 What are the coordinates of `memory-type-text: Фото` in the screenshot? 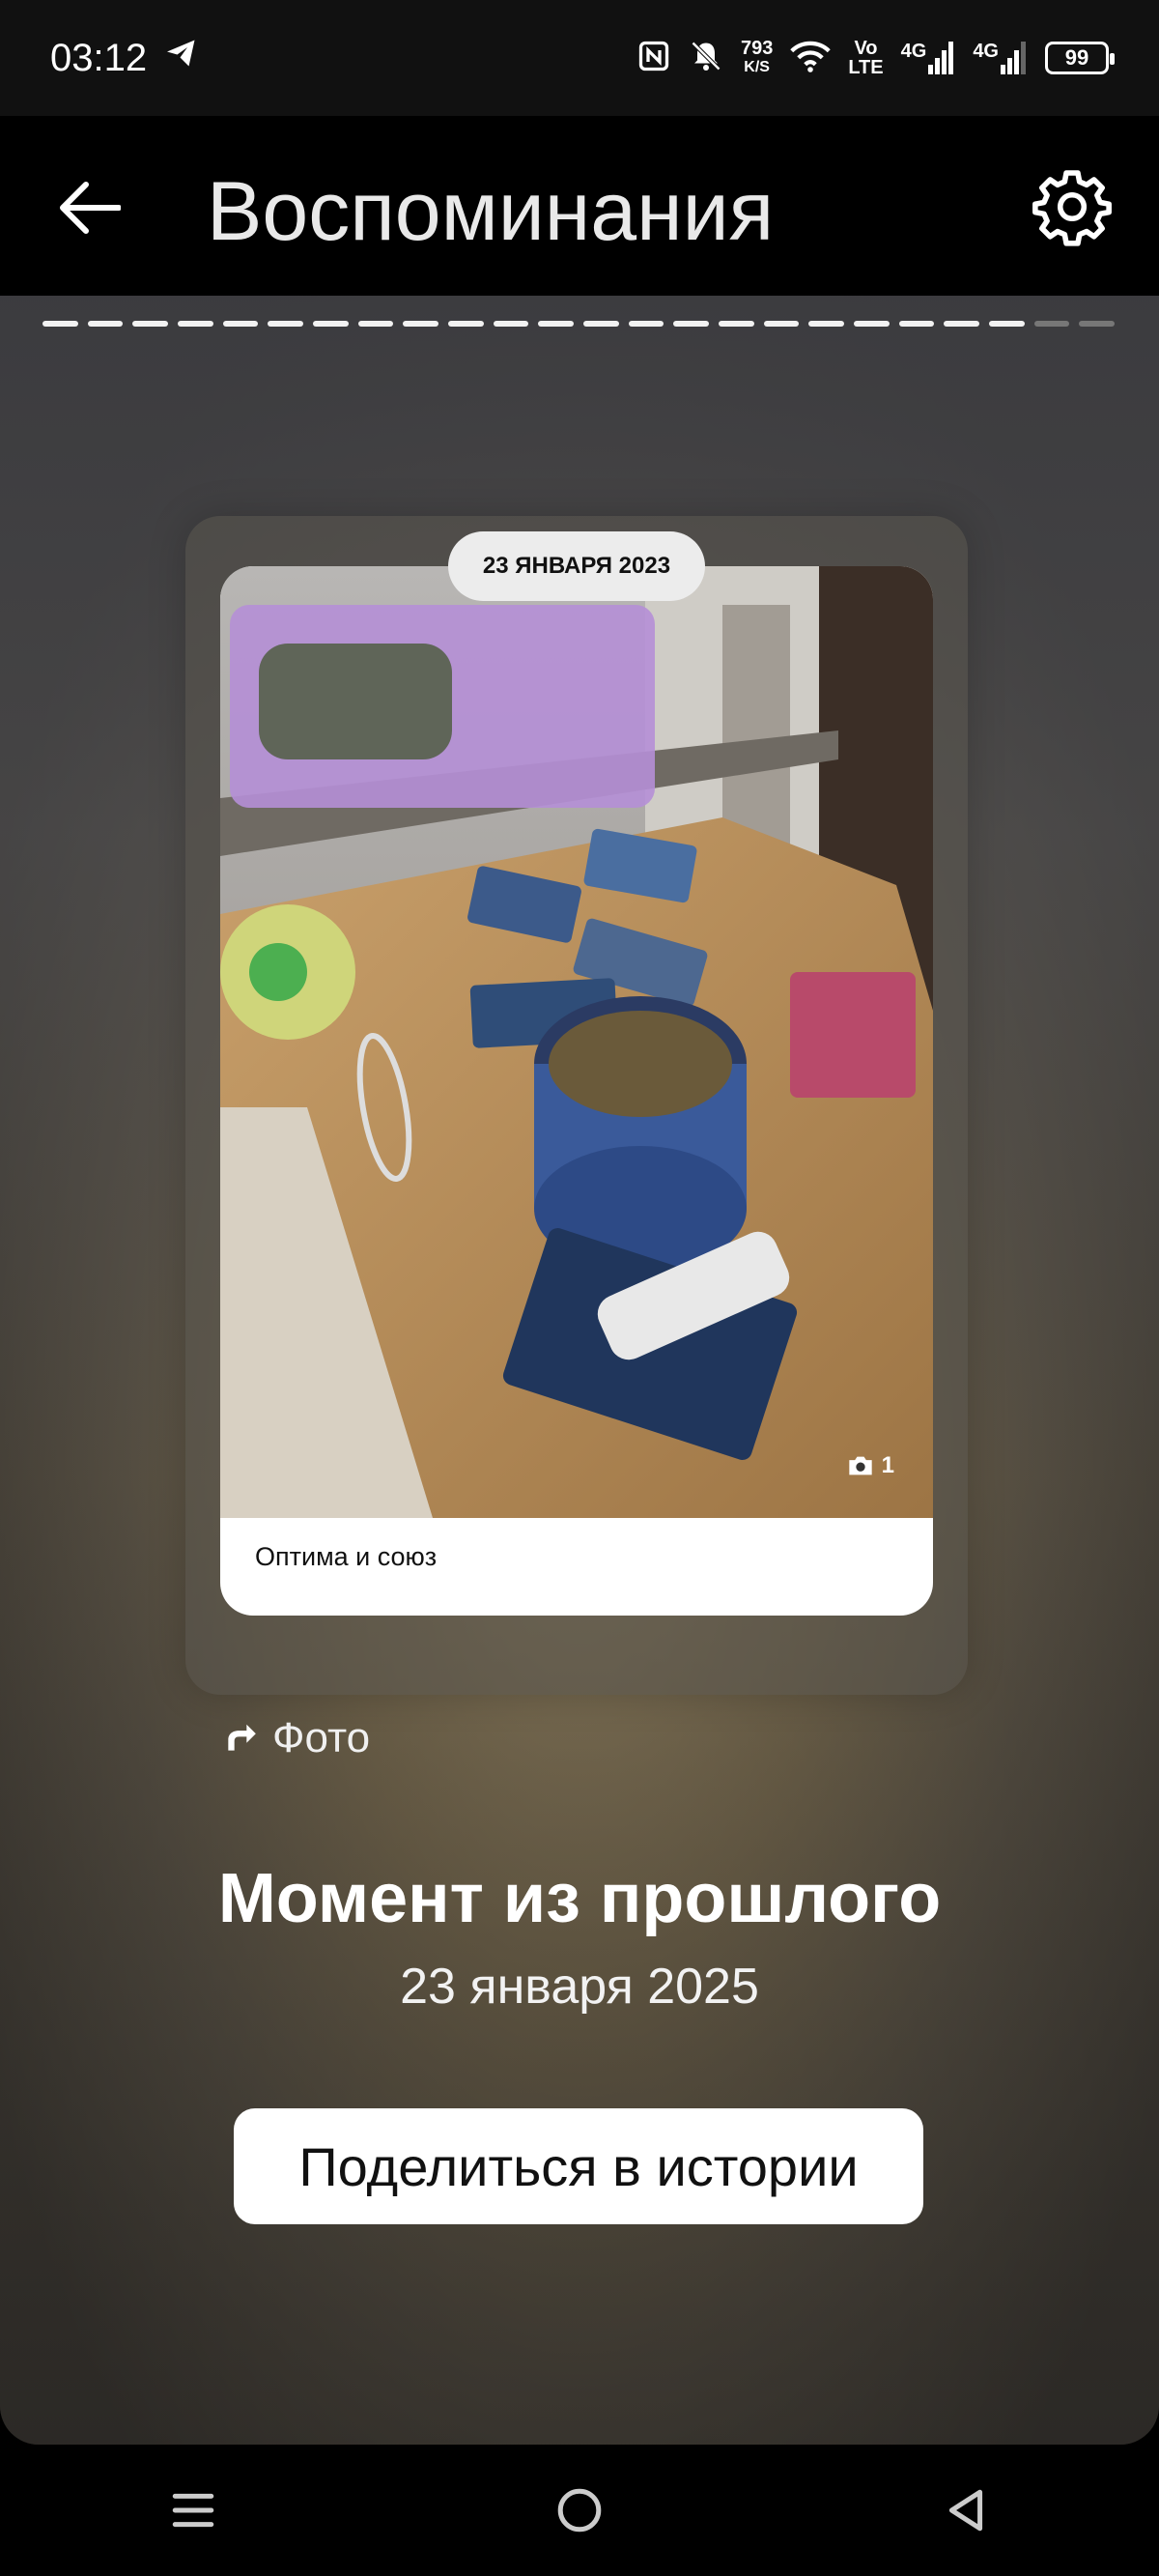 It's located at (321, 1738).